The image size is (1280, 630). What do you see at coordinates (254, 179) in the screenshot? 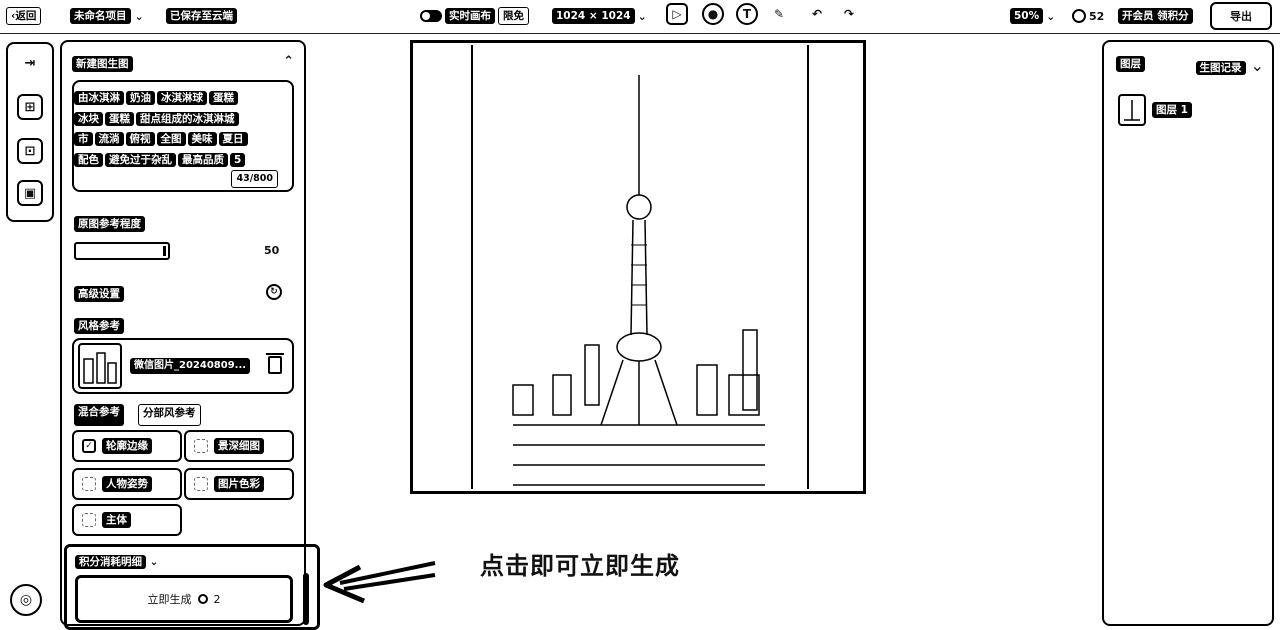
I see `prompt-char-count: 43/800` at bounding box center [254, 179].